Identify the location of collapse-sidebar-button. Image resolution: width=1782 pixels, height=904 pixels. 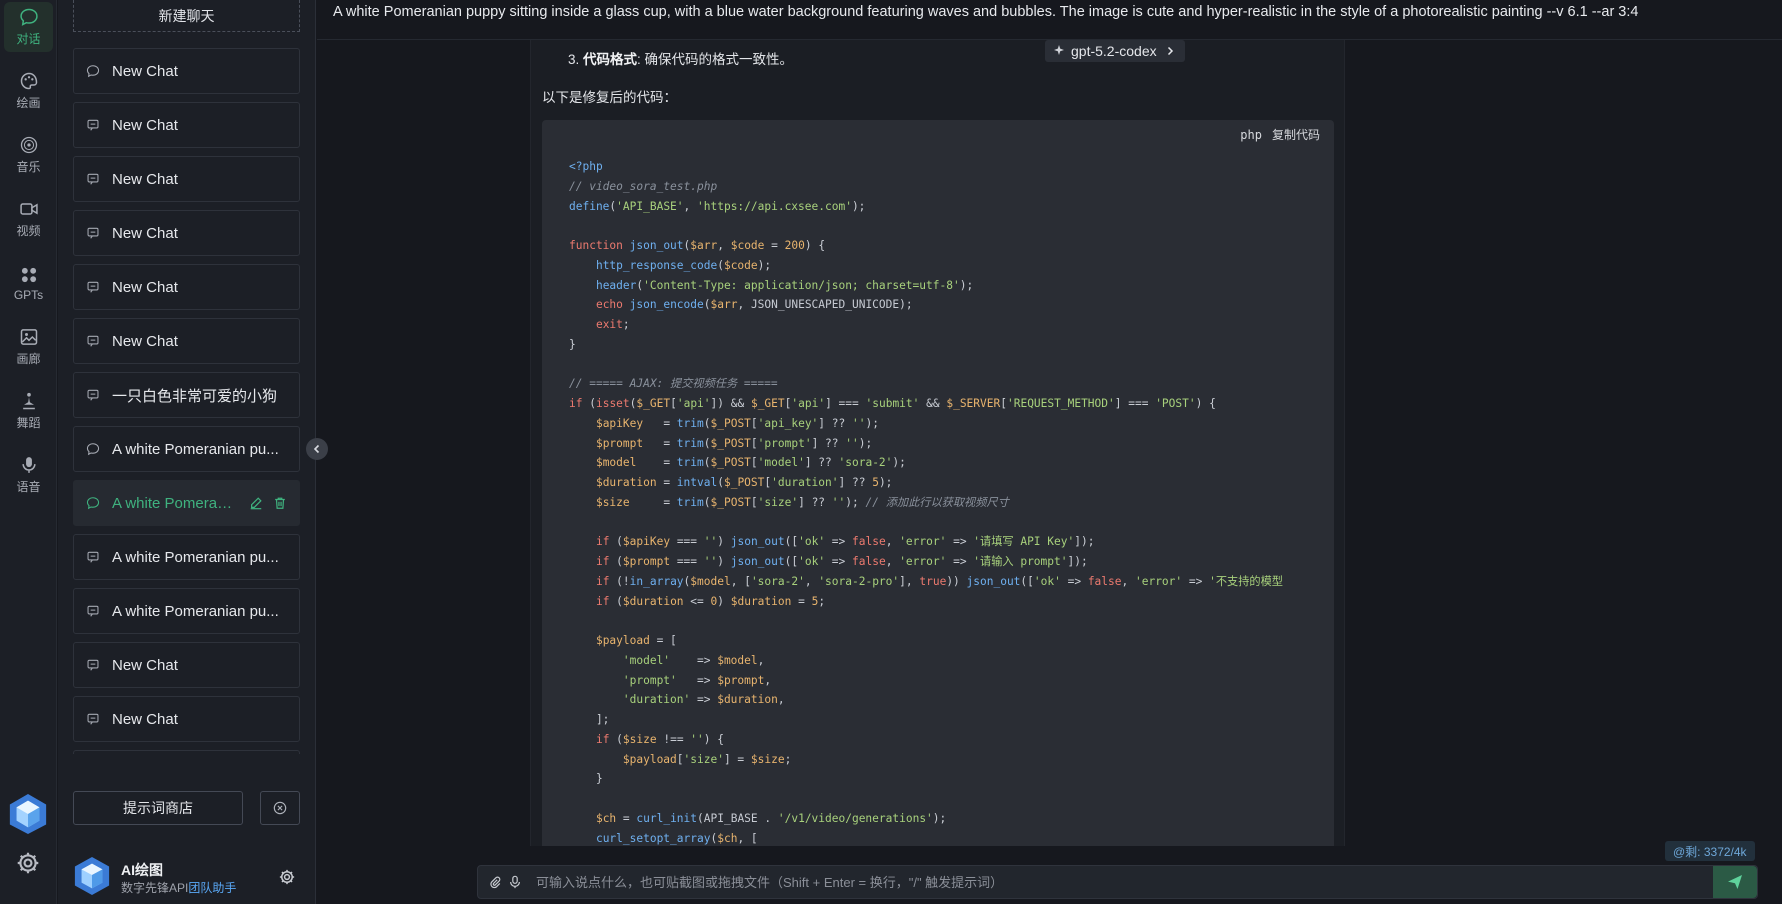
(317, 449).